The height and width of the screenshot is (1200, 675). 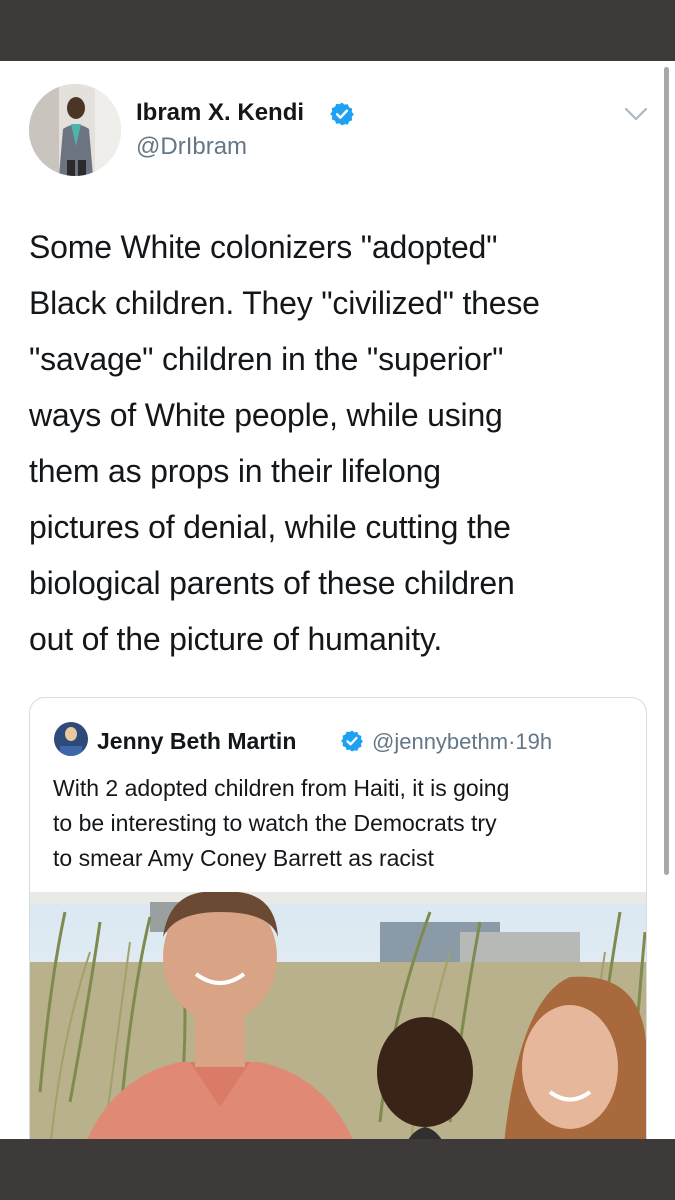 What do you see at coordinates (191, 147) in the screenshot?
I see `author-handle: @DrIbram` at bounding box center [191, 147].